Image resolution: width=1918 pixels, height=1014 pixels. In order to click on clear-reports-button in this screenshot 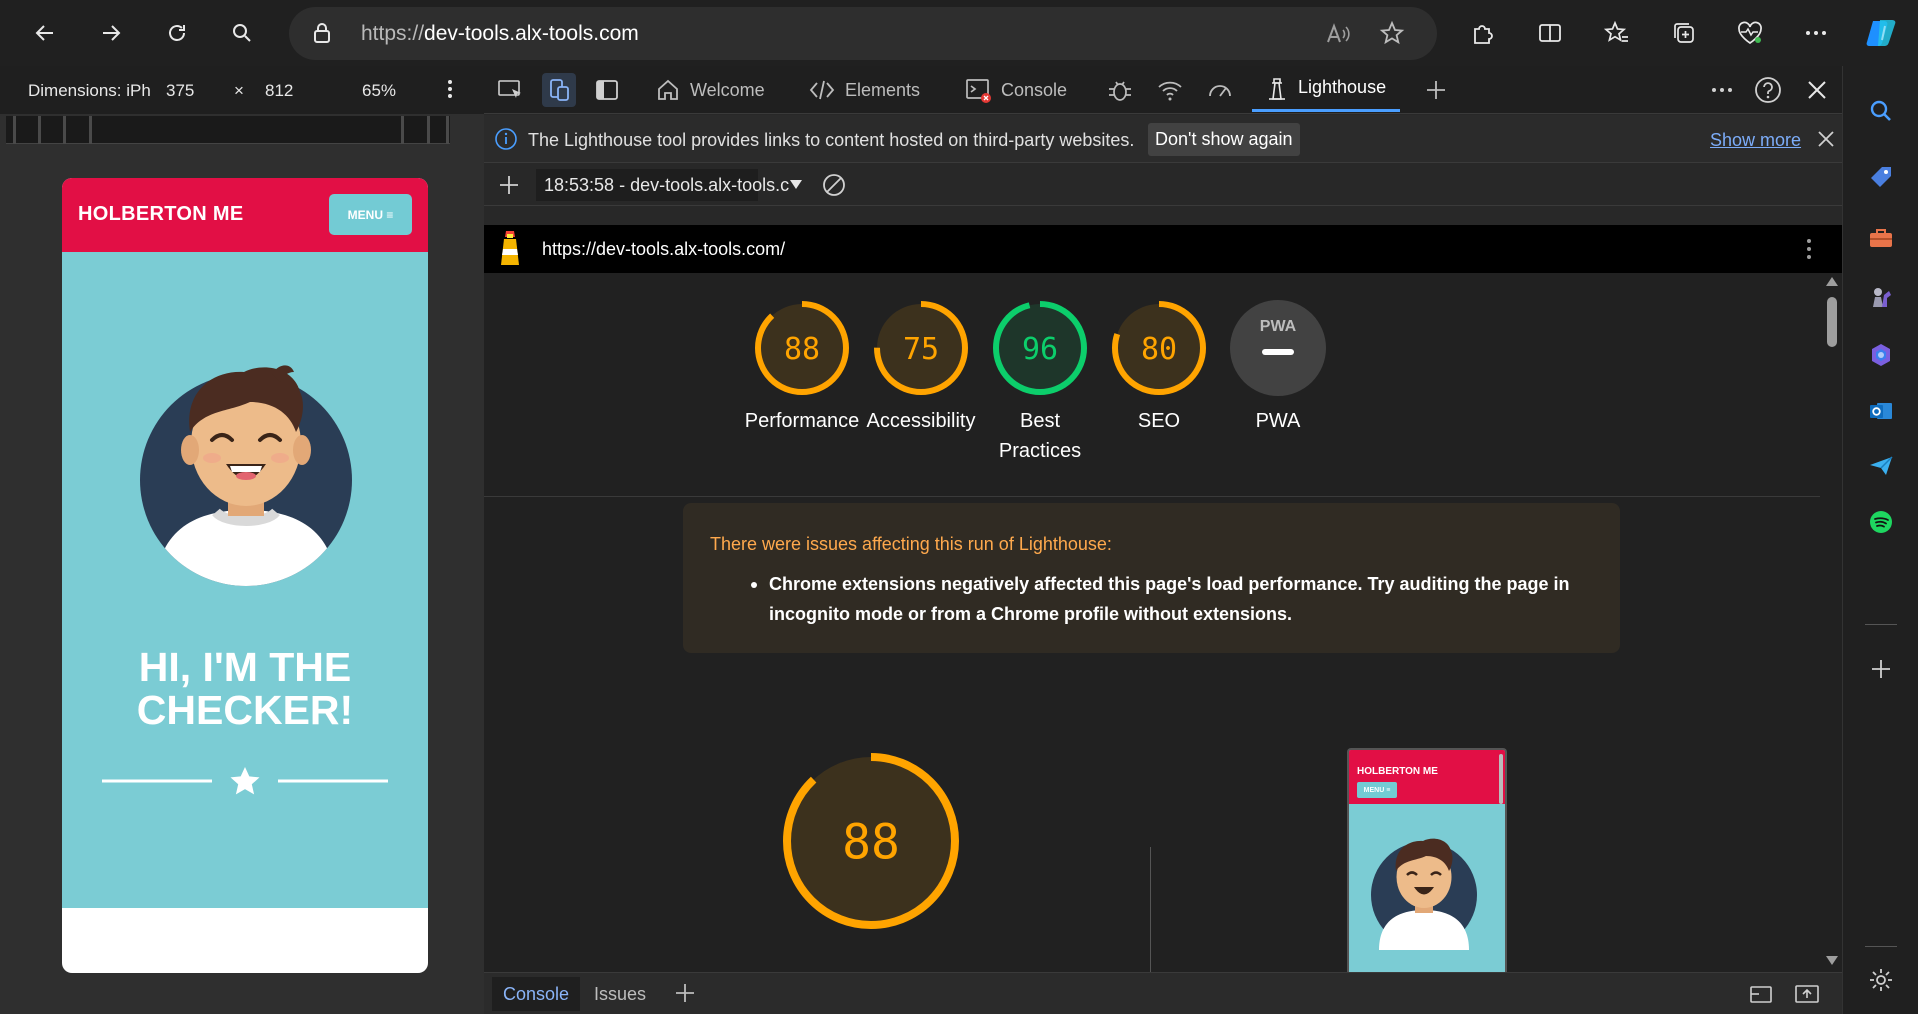, I will do `click(834, 185)`.